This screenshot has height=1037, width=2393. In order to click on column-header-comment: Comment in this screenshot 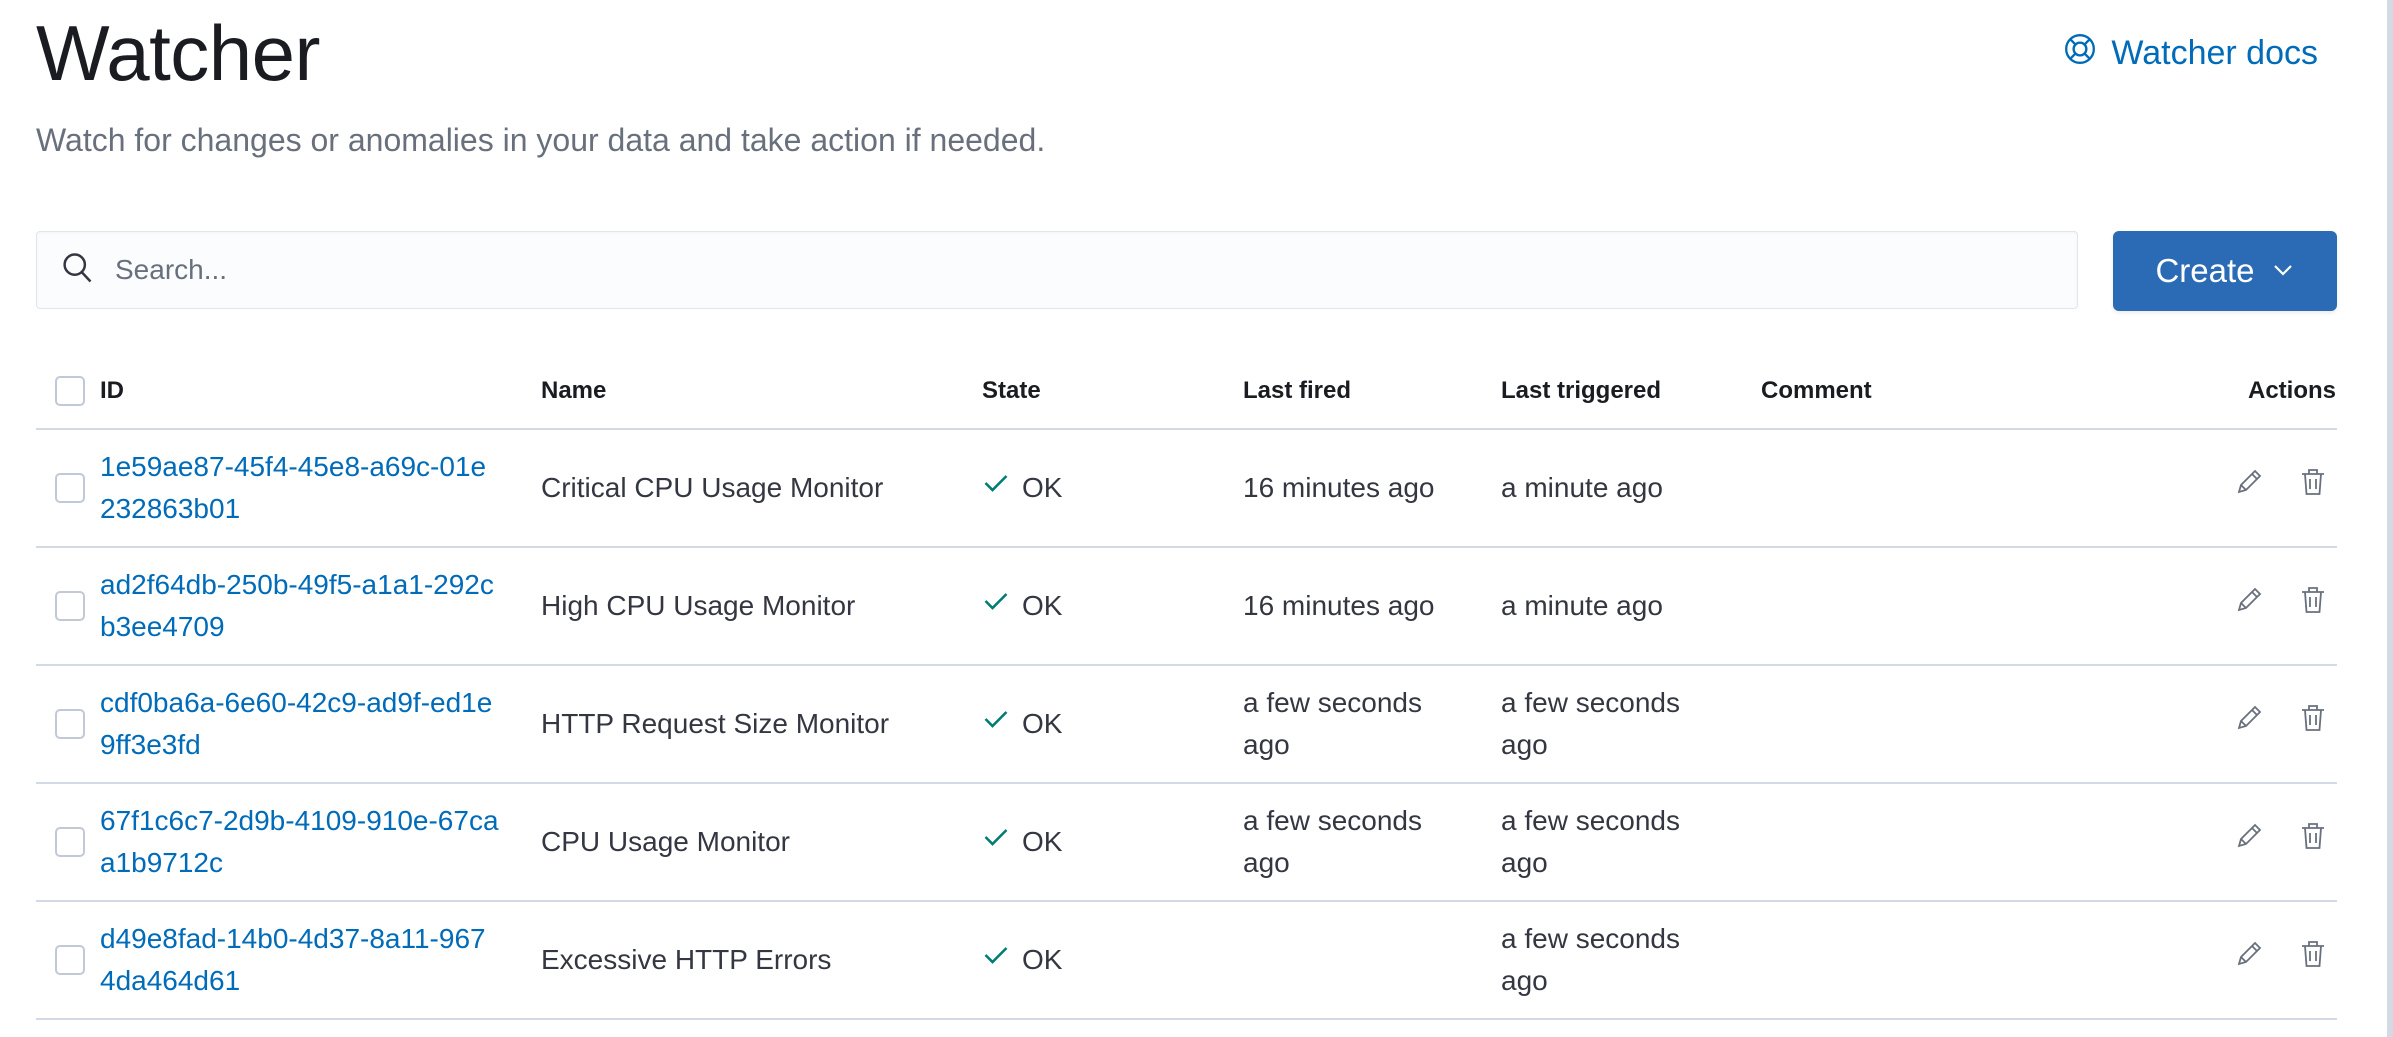, I will do `click(1911, 391)`.